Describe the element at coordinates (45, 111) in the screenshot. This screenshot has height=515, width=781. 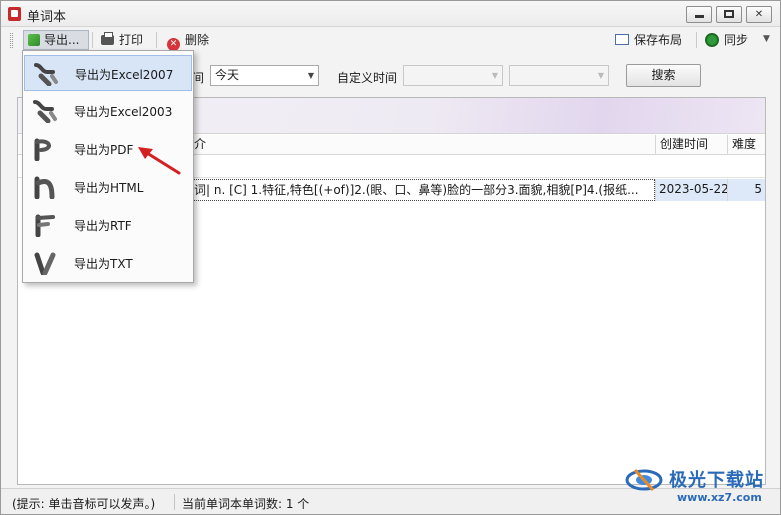
I see `excel2003-icon` at that location.